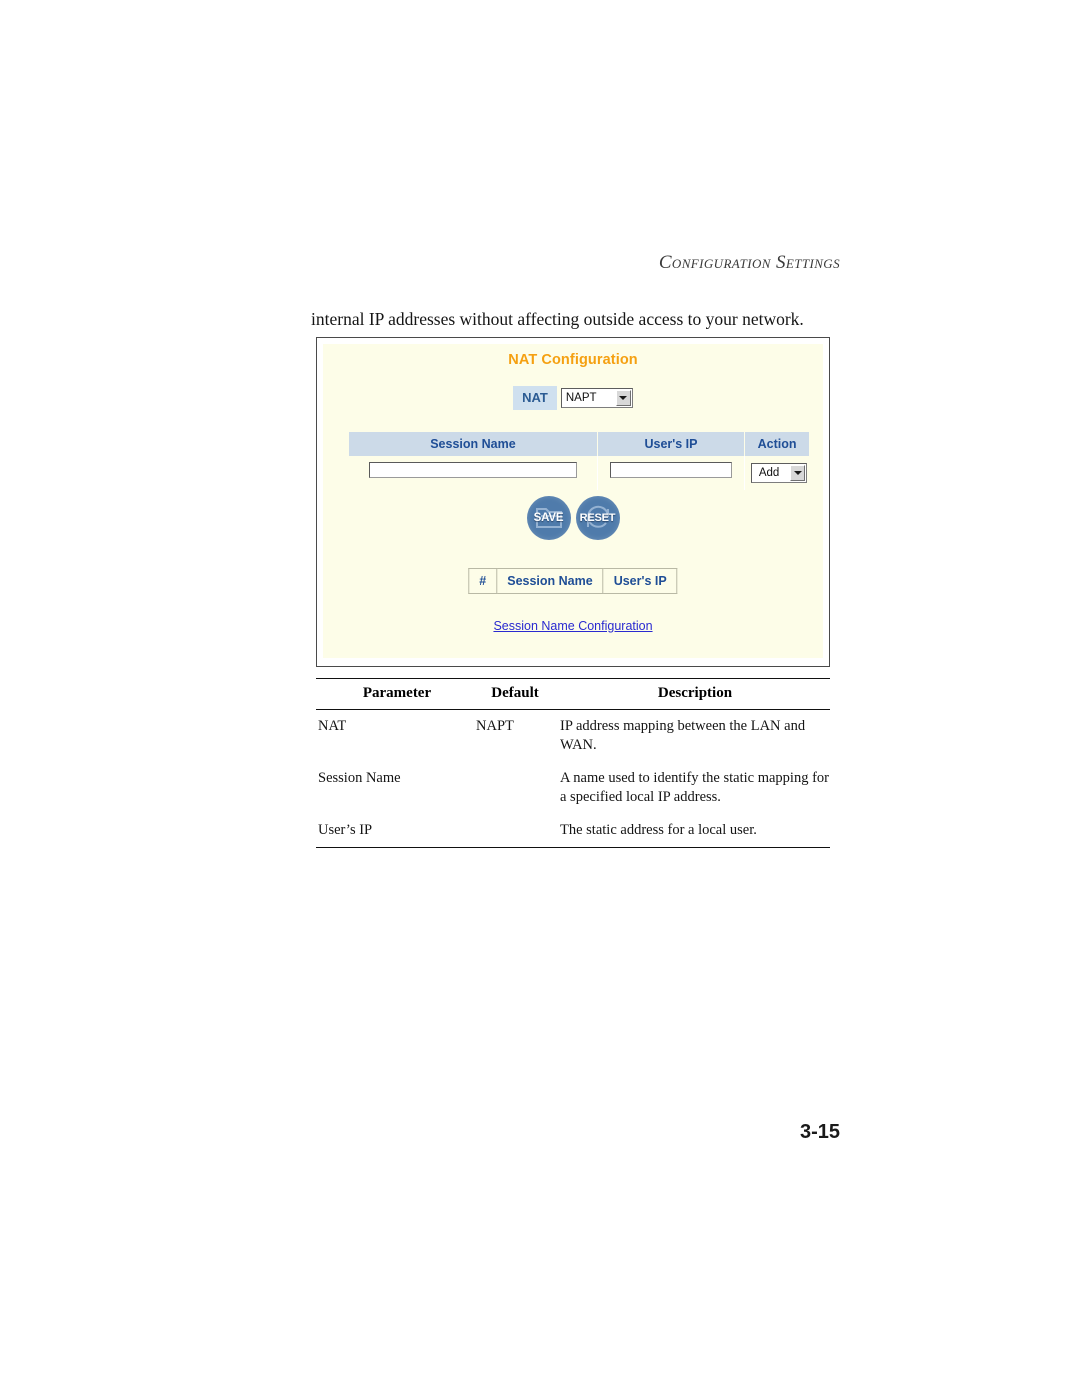 This screenshot has width=1080, height=1397. Describe the element at coordinates (396, 831) in the screenshot. I see `param-name-usersip: User’s IP` at that location.